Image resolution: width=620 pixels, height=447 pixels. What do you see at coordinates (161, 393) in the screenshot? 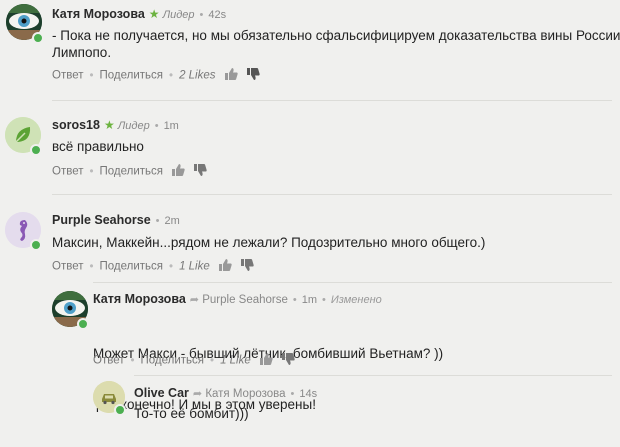
I see `author-name: Olive Car` at bounding box center [161, 393].